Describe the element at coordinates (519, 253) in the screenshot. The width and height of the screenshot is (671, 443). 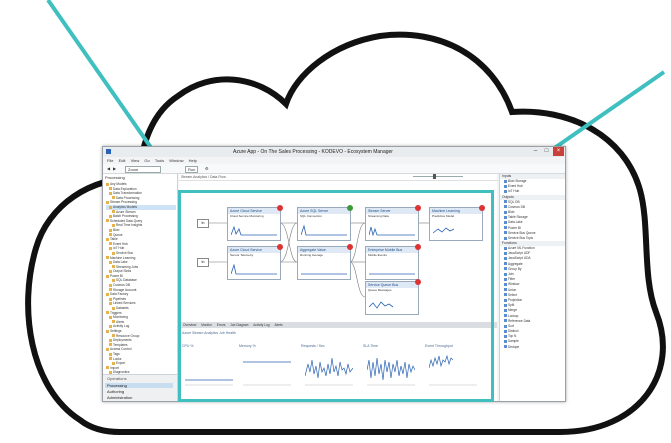
I see `toolbox-item-label: JavaScript UDF` at that location.